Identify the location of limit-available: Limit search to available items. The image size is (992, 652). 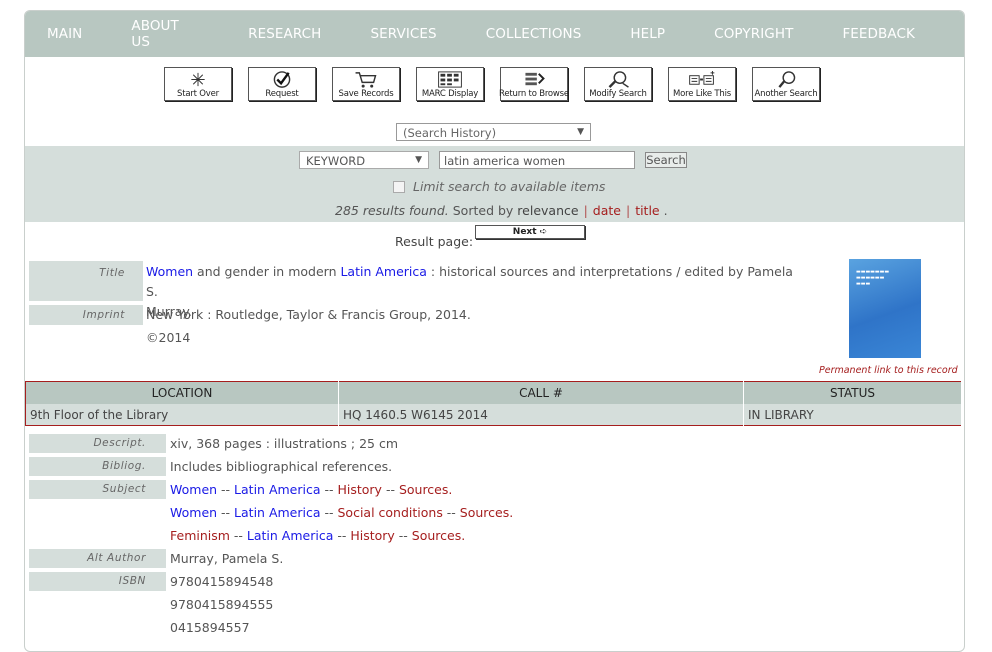
(499, 186).